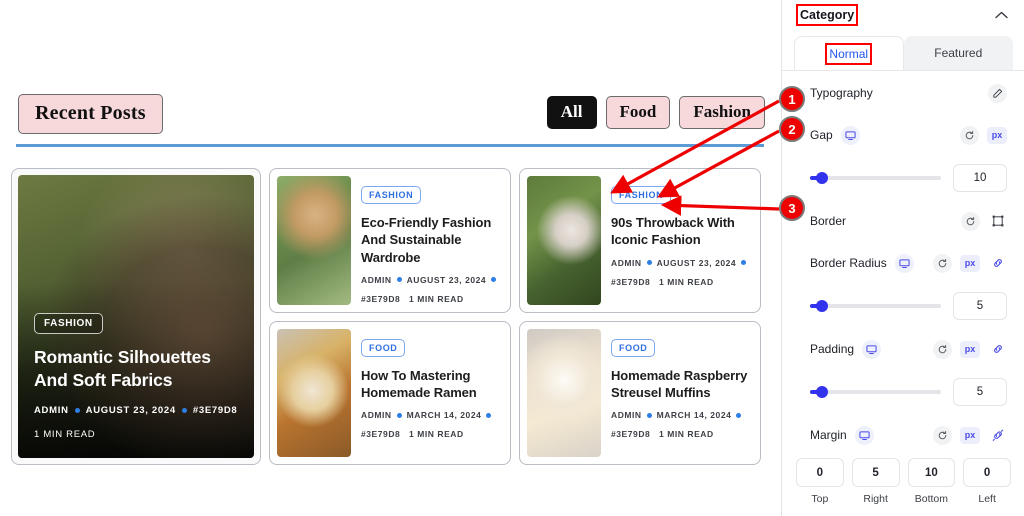  I want to click on post-read-line: #3E79D8 1 MIN READ, so click(432, 434).